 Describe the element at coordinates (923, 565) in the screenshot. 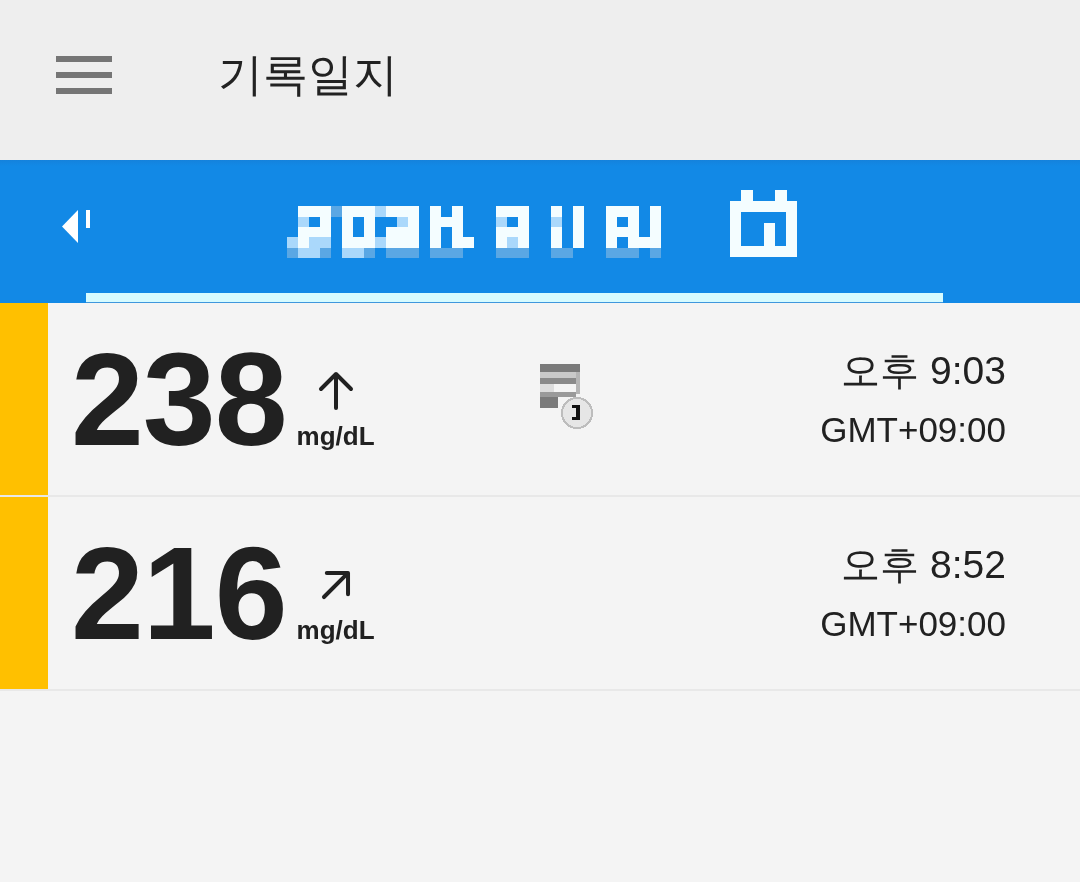

I see `time-label: 오후 8:52` at that location.